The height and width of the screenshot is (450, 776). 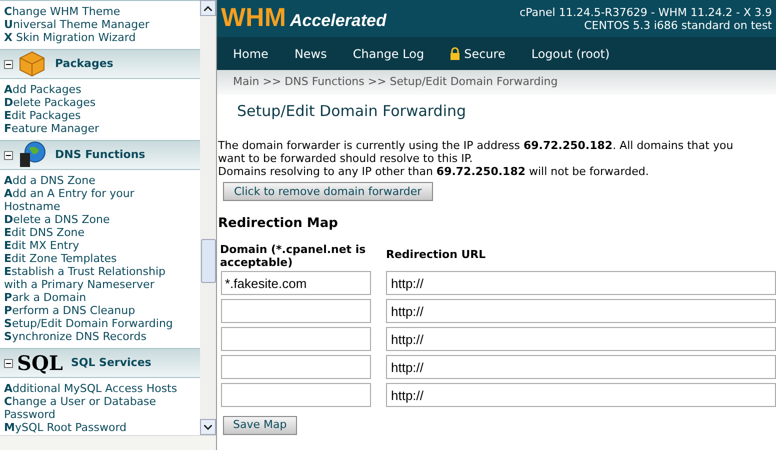 I want to click on system-text: CENTOS 5.3 i686 standard on test, so click(x=677, y=25).